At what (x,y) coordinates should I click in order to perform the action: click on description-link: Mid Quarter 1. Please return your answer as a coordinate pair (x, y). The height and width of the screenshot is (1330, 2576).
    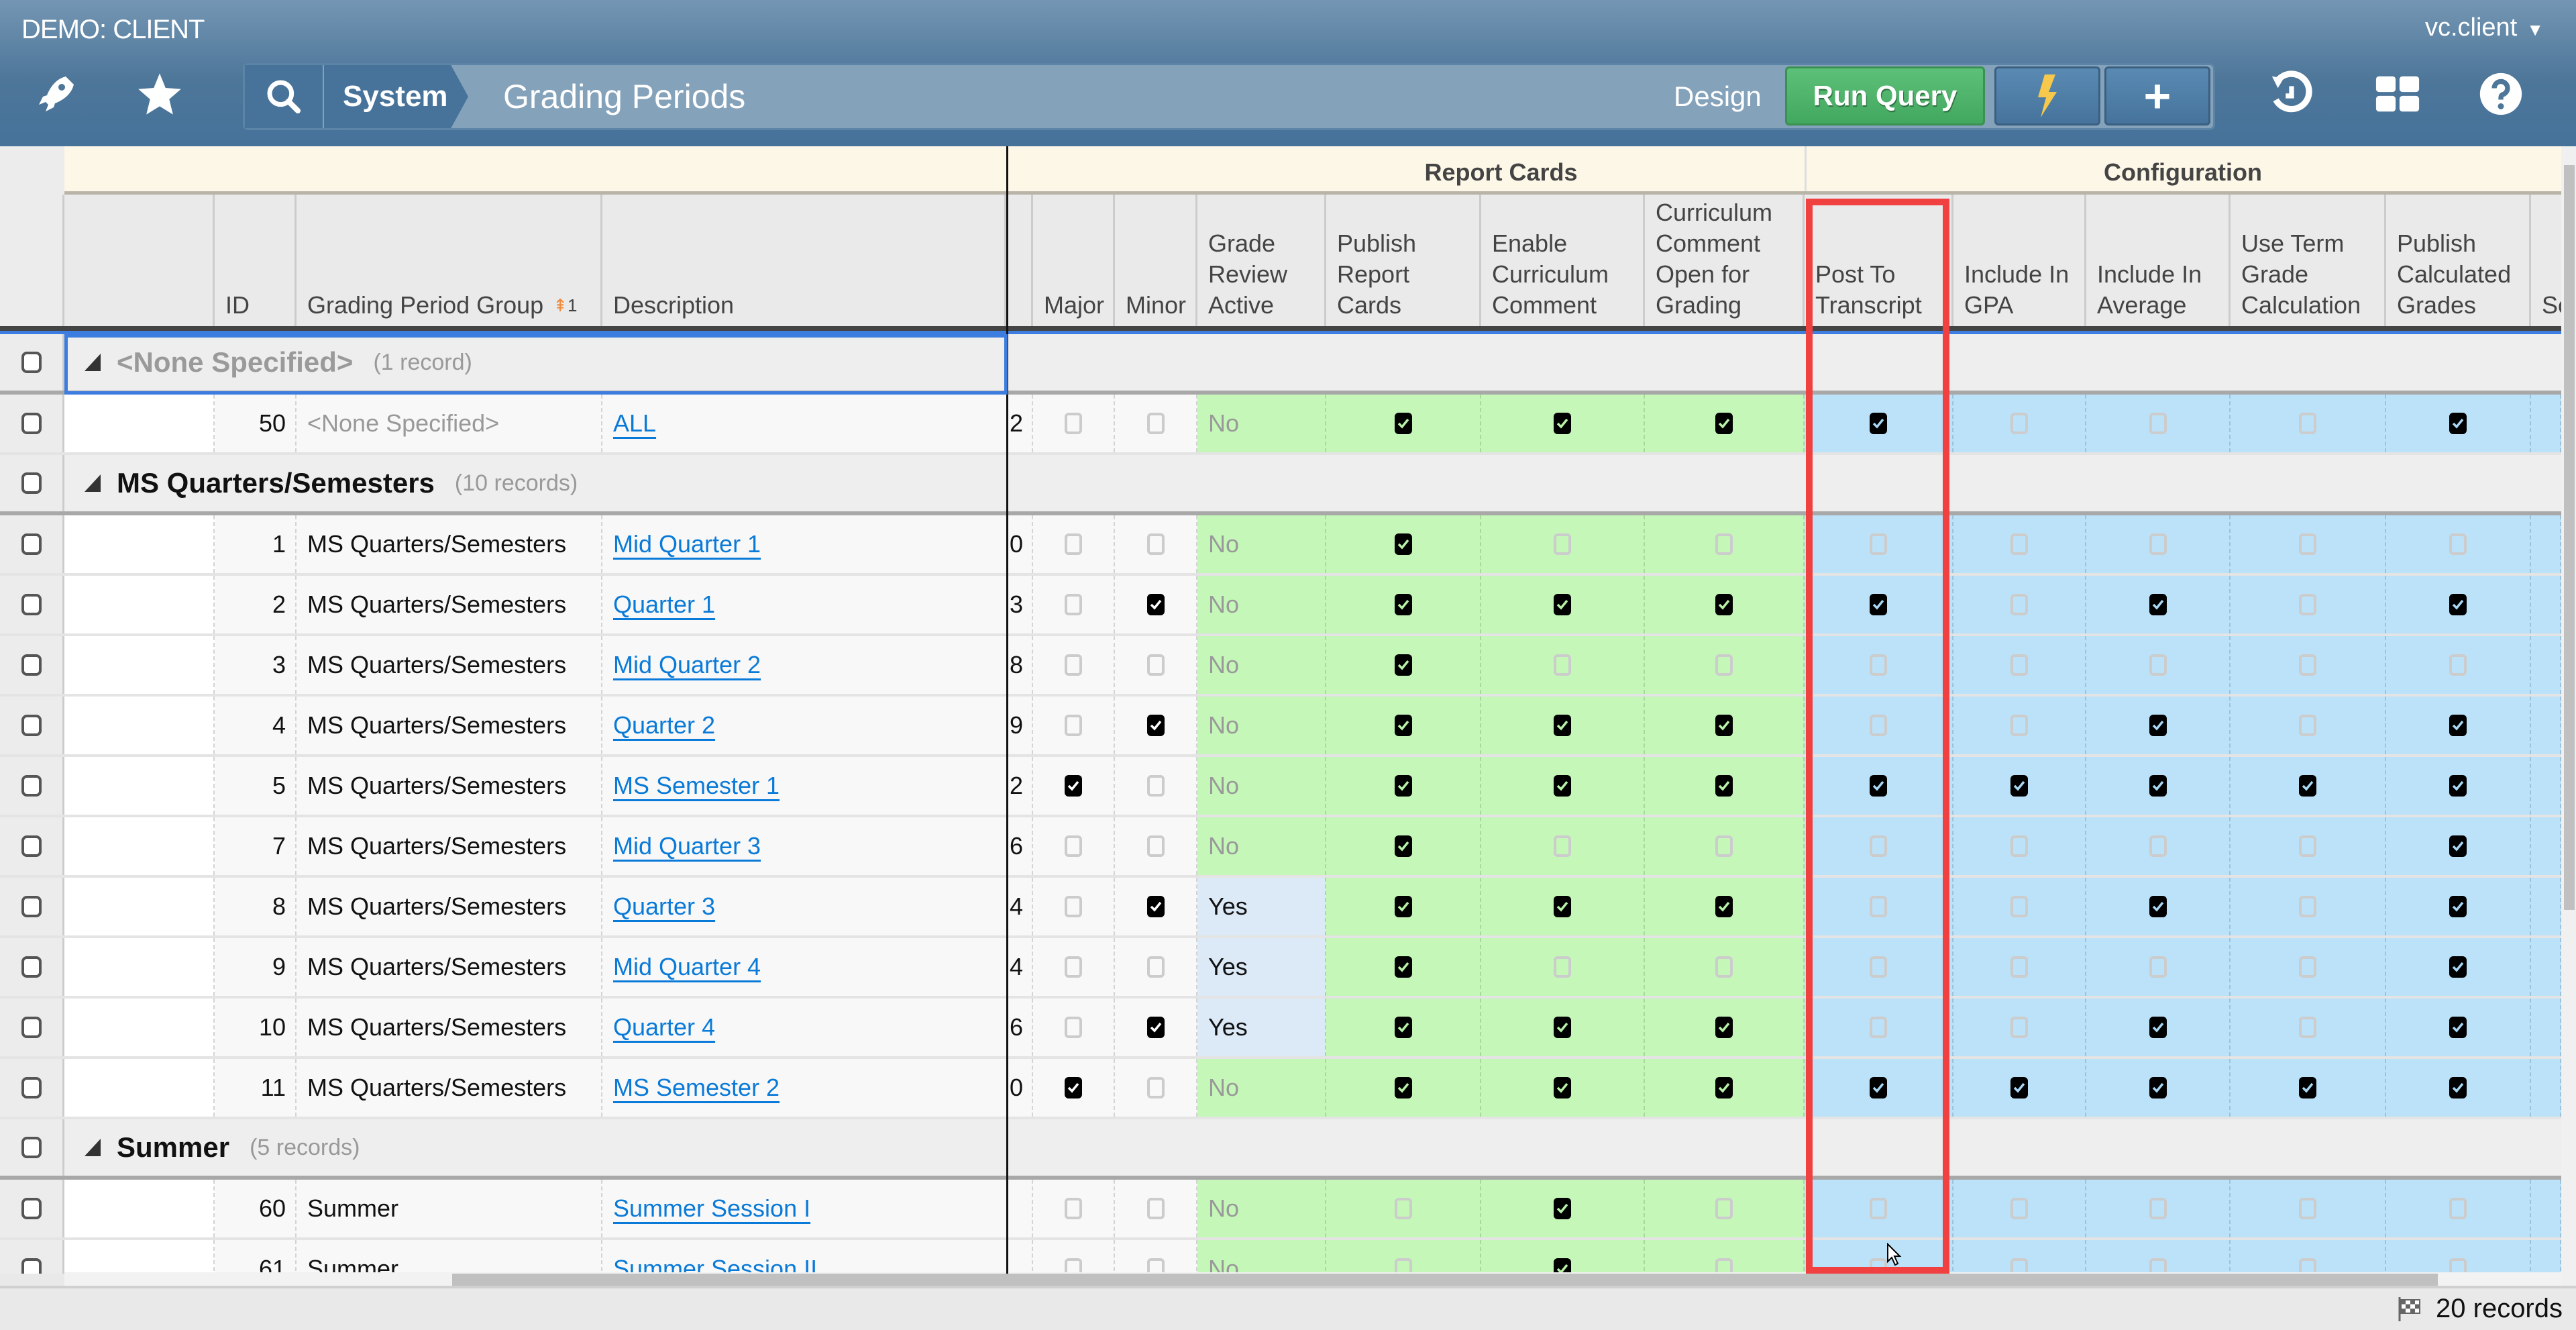
    Looking at the image, I should click on (687, 544).